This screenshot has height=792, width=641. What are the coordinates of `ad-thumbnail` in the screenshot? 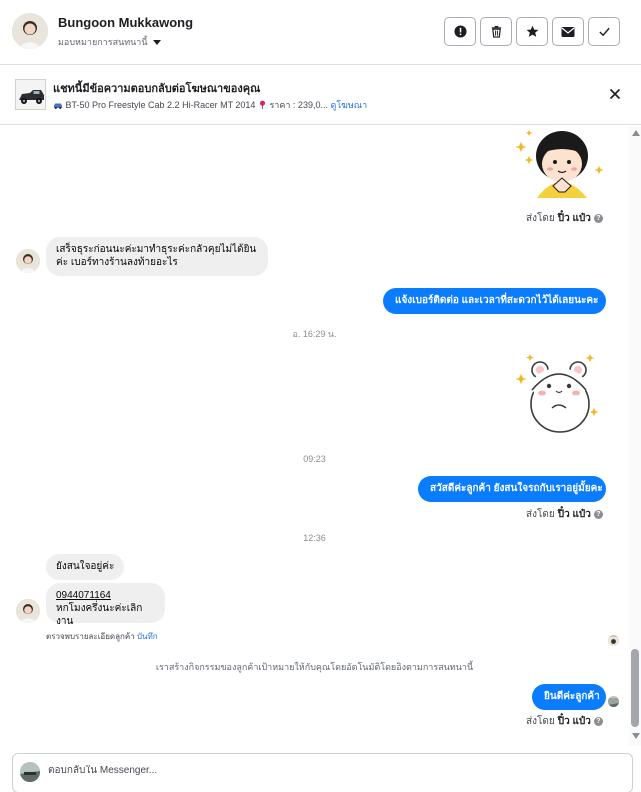 It's located at (30, 94).